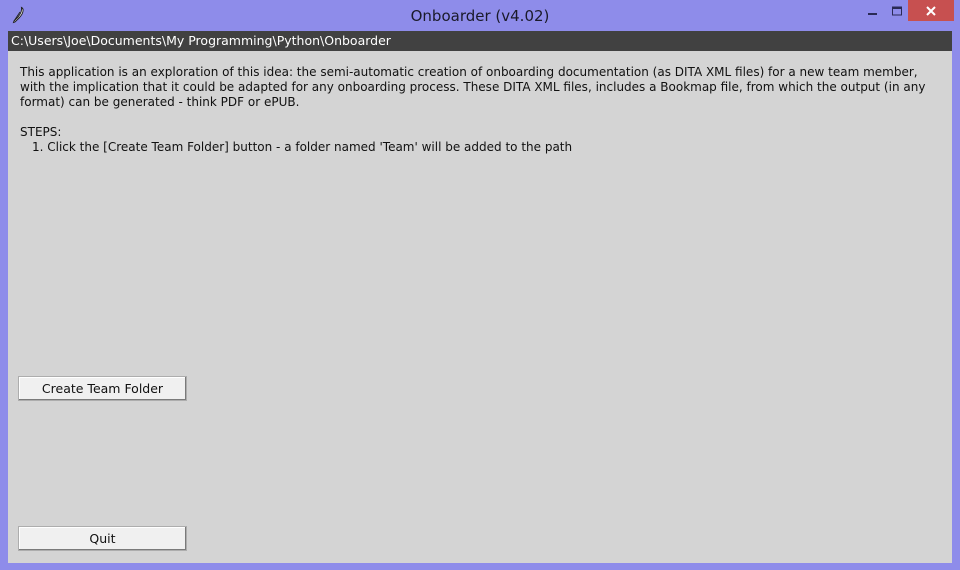  I want to click on minimize-button, so click(873, 10).